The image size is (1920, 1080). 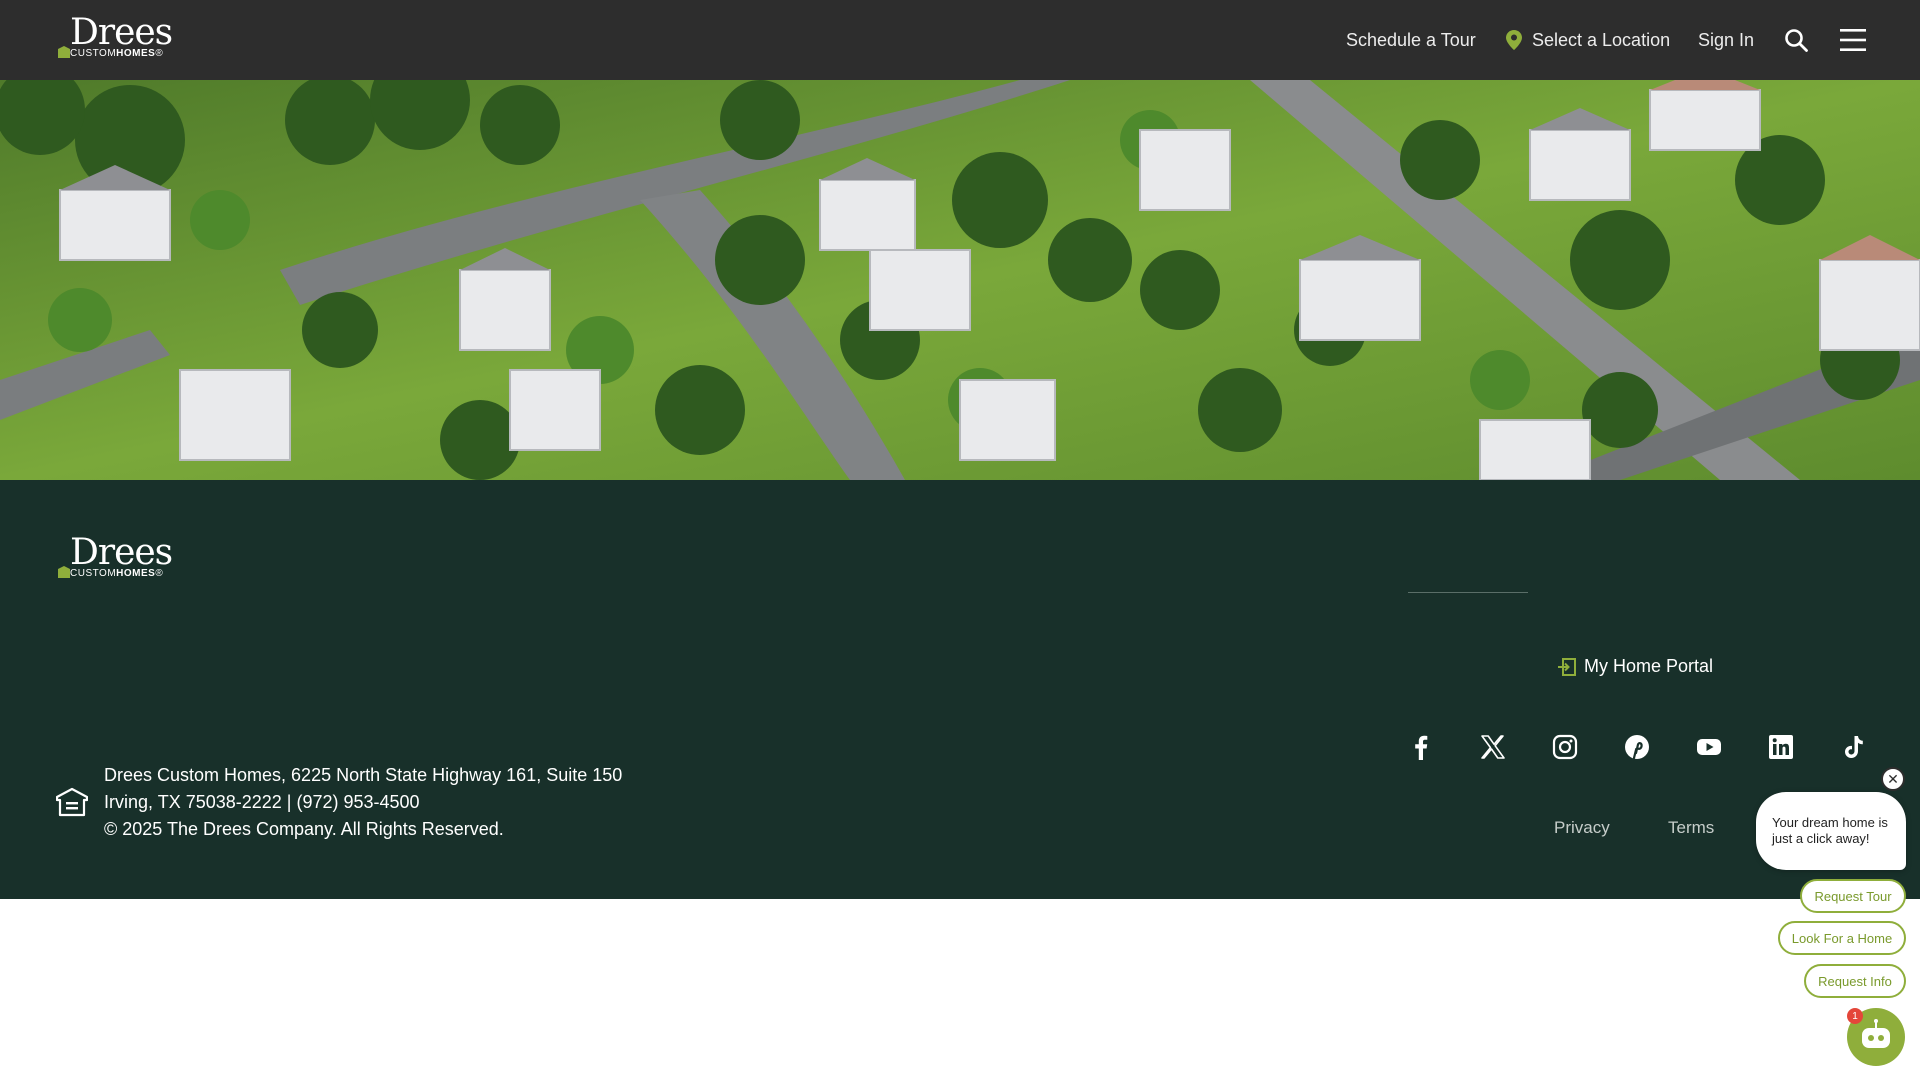 What do you see at coordinates (1567, 666) in the screenshot?
I see `portal-login-icon` at bounding box center [1567, 666].